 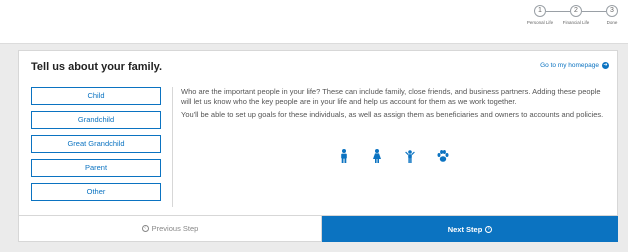 I want to click on step-navigation: ‹ Previous Step Next Step ›, so click(x=318, y=229).